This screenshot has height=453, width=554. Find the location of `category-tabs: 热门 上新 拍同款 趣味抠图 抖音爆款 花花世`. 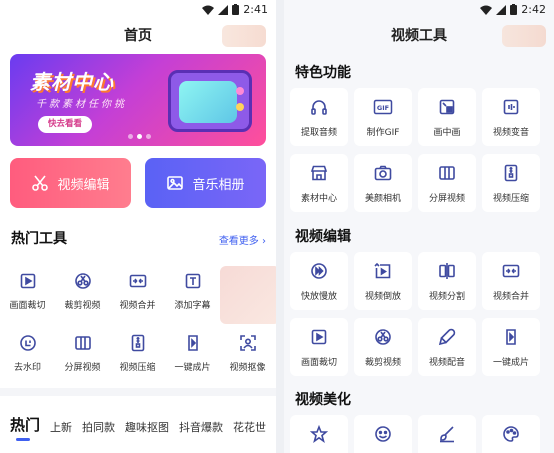

category-tabs: 热门 上新 拍同款 趣味抠图 抖音爆款 花花世 is located at coordinates (138, 427).